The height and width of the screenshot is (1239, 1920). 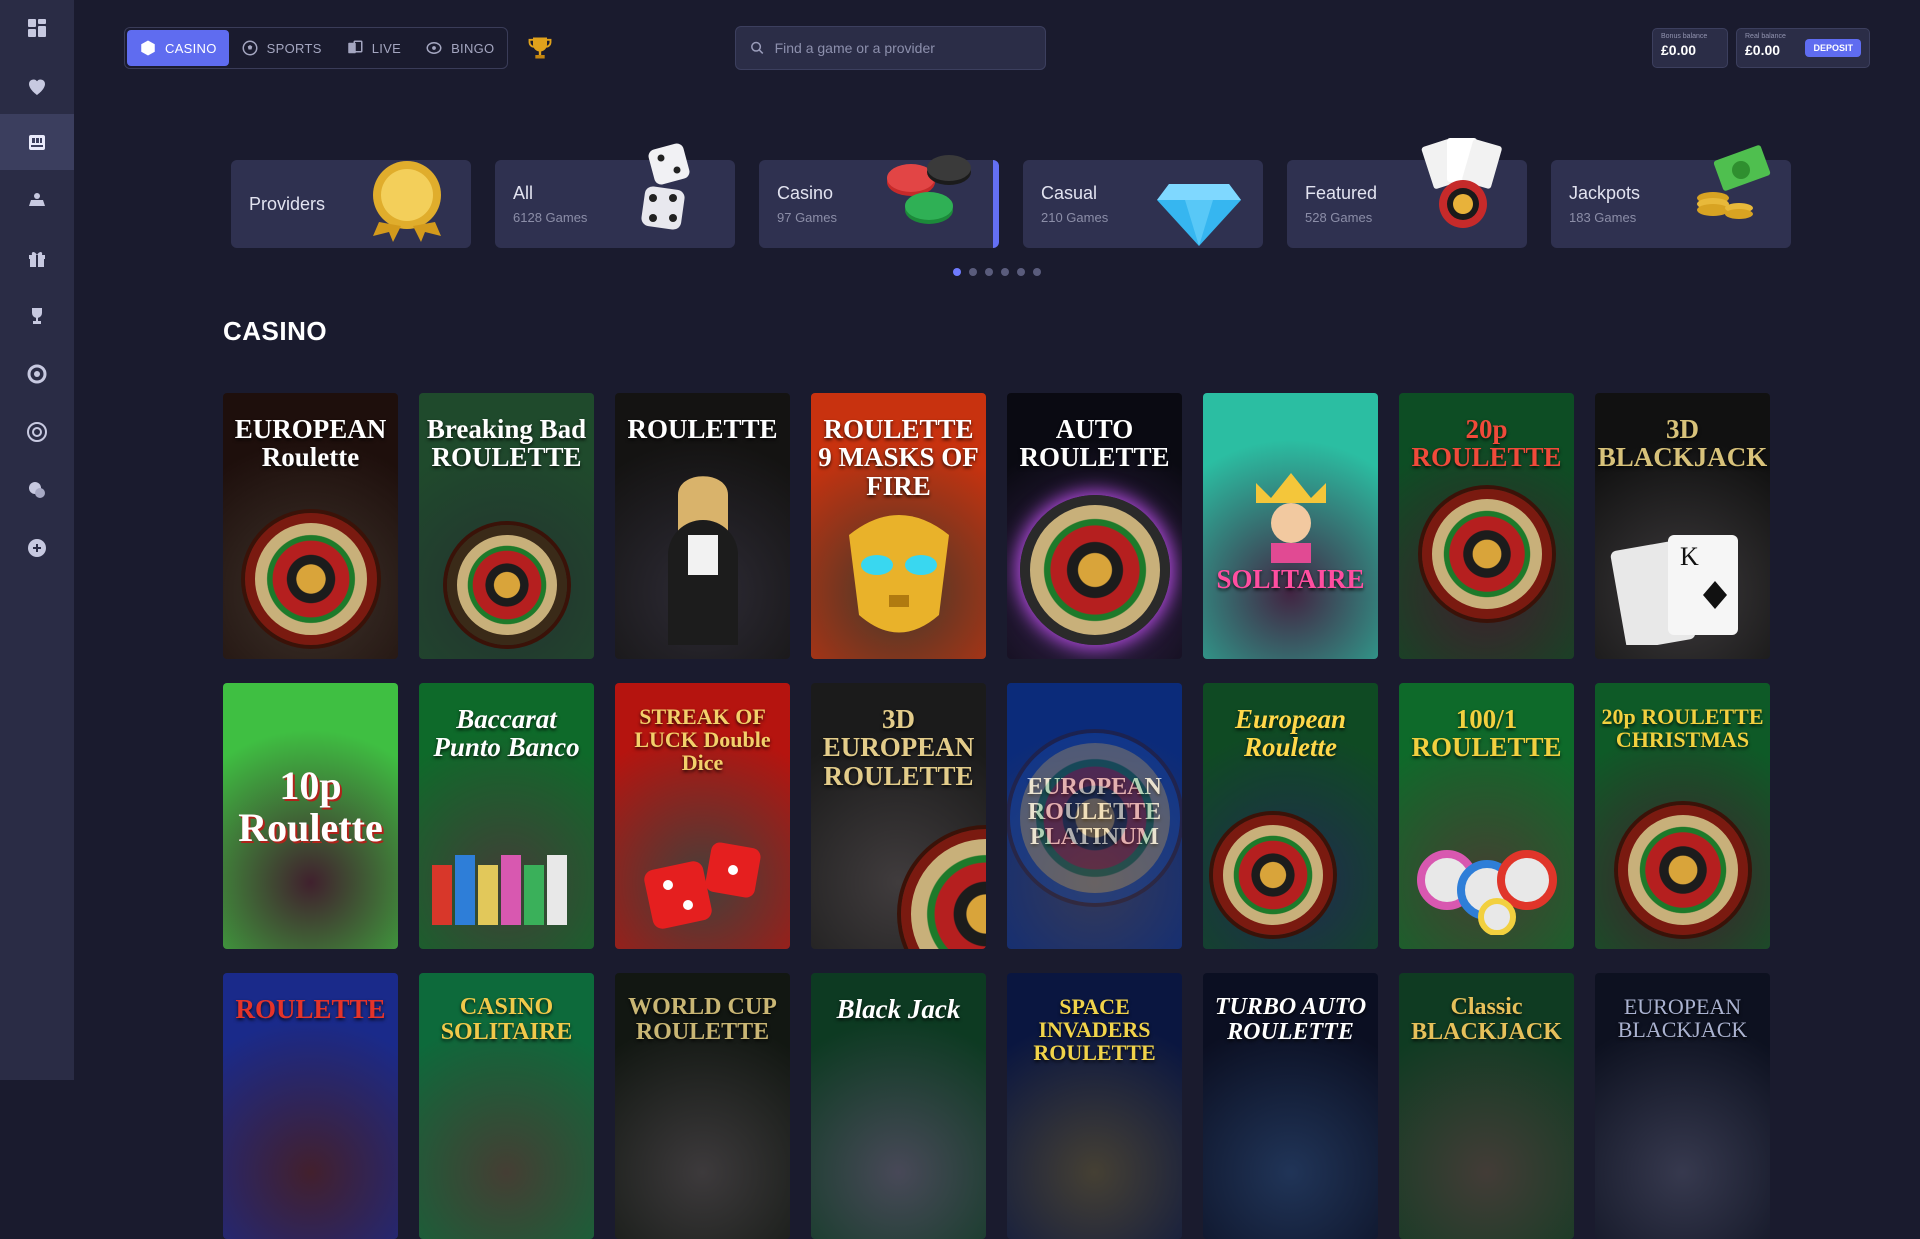 What do you see at coordinates (1682, 1018) in the screenshot?
I see `game-title: EUROPEAN BLACKJACK` at bounding box center [1682, 1018].